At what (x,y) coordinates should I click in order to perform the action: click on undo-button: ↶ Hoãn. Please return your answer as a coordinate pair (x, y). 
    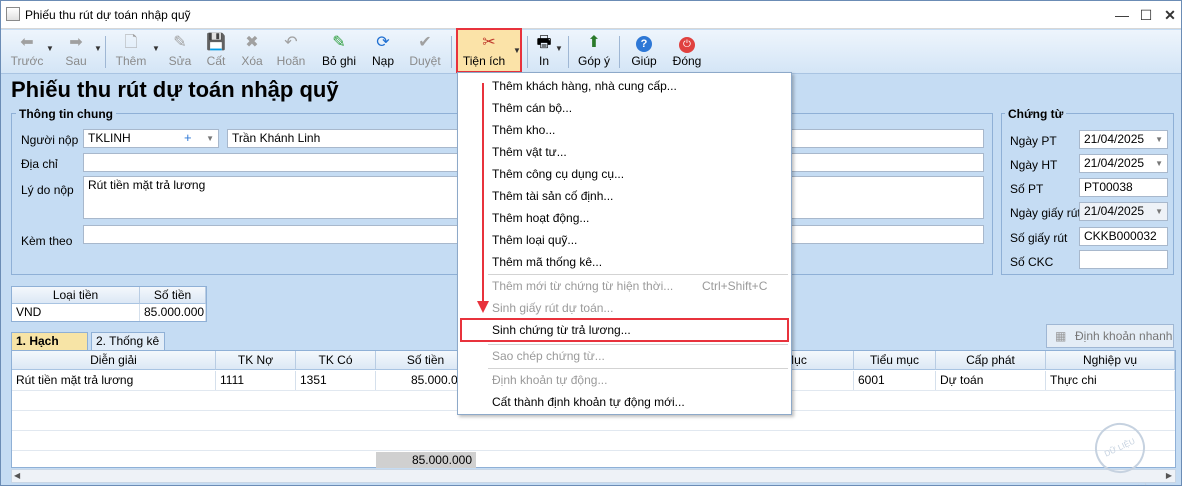
    Looking at the image, I should click on (291, 52).